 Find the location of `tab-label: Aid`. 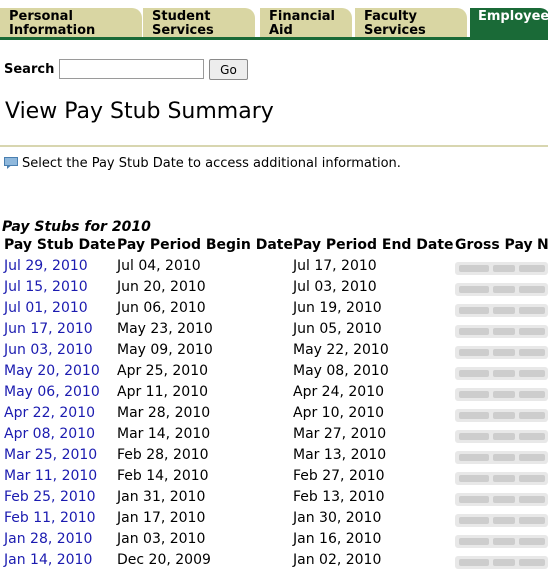

tab-label: Aid is located at coordinates (281, 30).